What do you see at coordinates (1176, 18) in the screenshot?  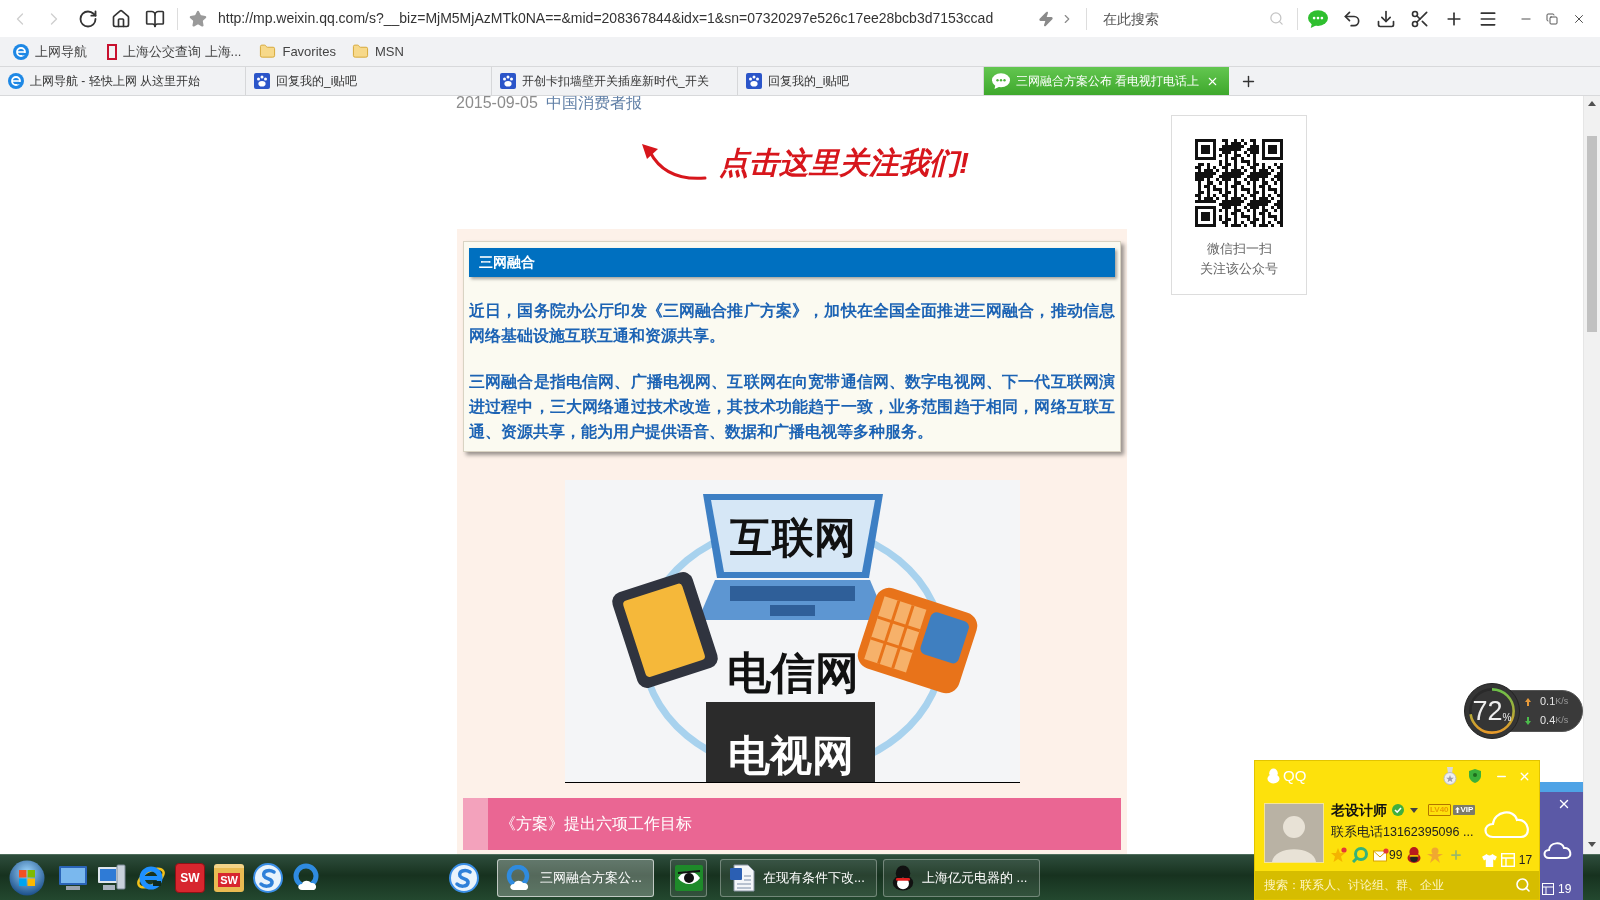 I see `search-field: 在此搜索` at bounding box center [1176, 18].